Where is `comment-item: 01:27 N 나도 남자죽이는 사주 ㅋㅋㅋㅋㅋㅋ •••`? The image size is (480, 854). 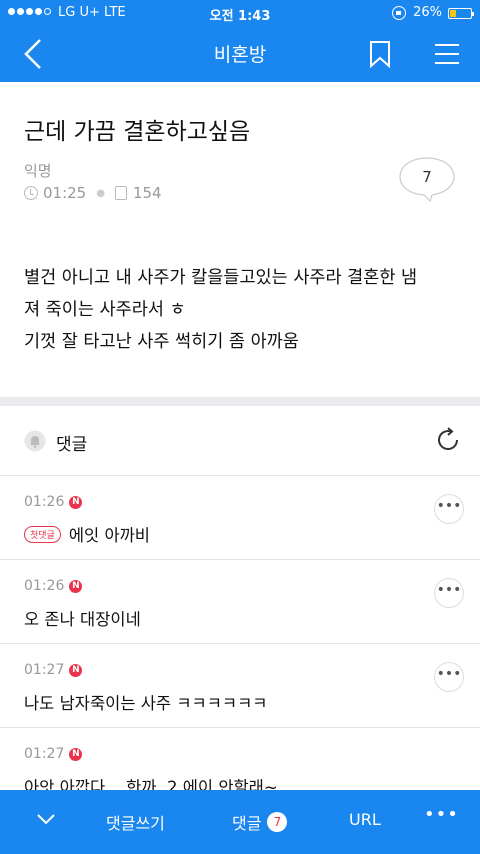 comment-item: 01:27 N 나도 남자죽이는 사주 ㅋㅋㅋㅋㅋㅋ ••• is located at coordinates (240, 686).